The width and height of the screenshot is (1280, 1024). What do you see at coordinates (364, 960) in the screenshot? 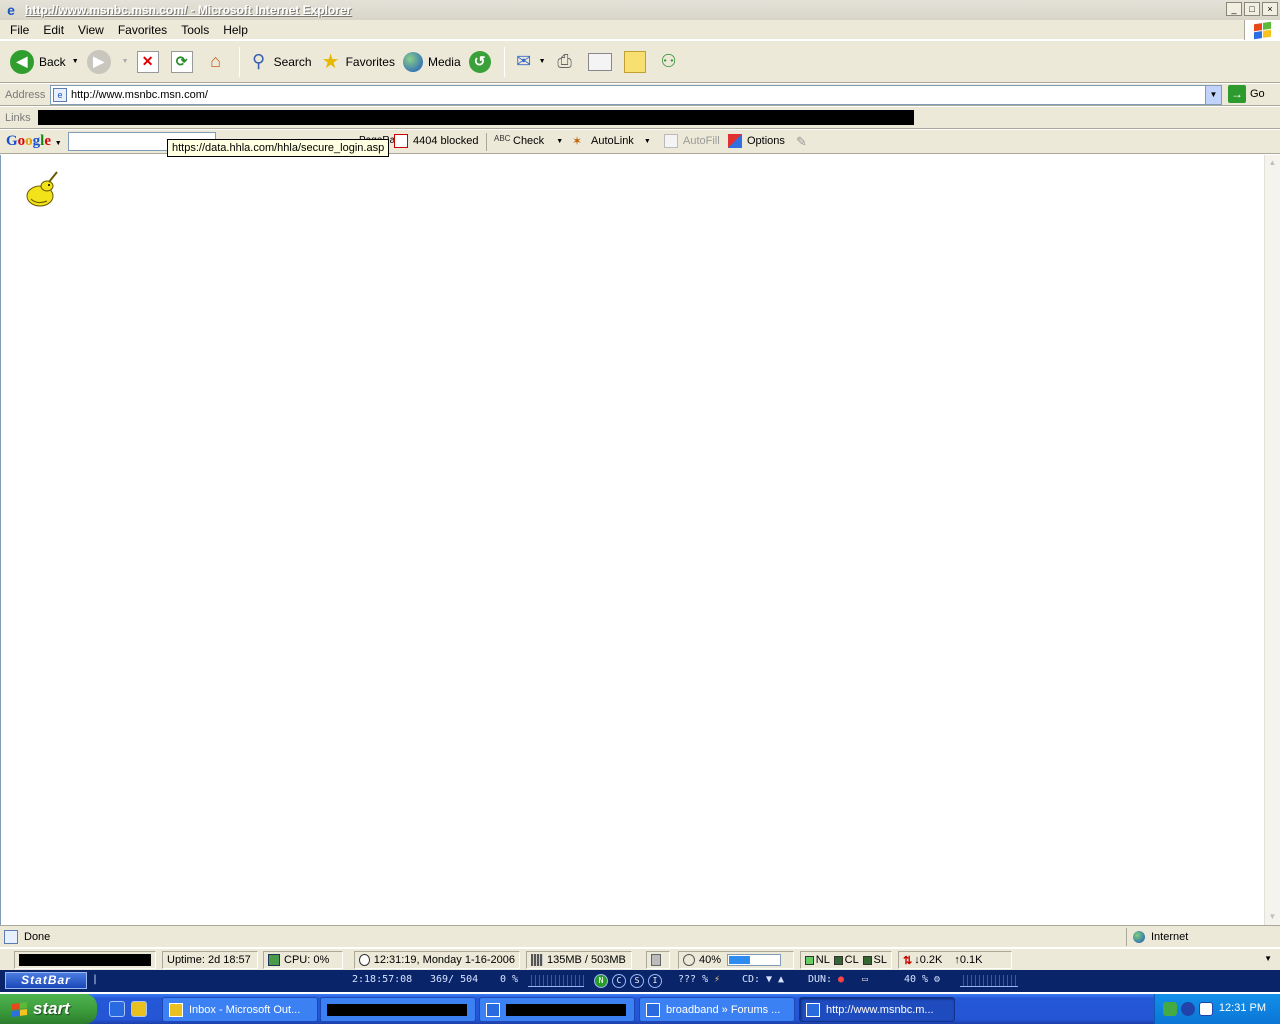
I see `clock-icon` at bounding box center [364, 960].